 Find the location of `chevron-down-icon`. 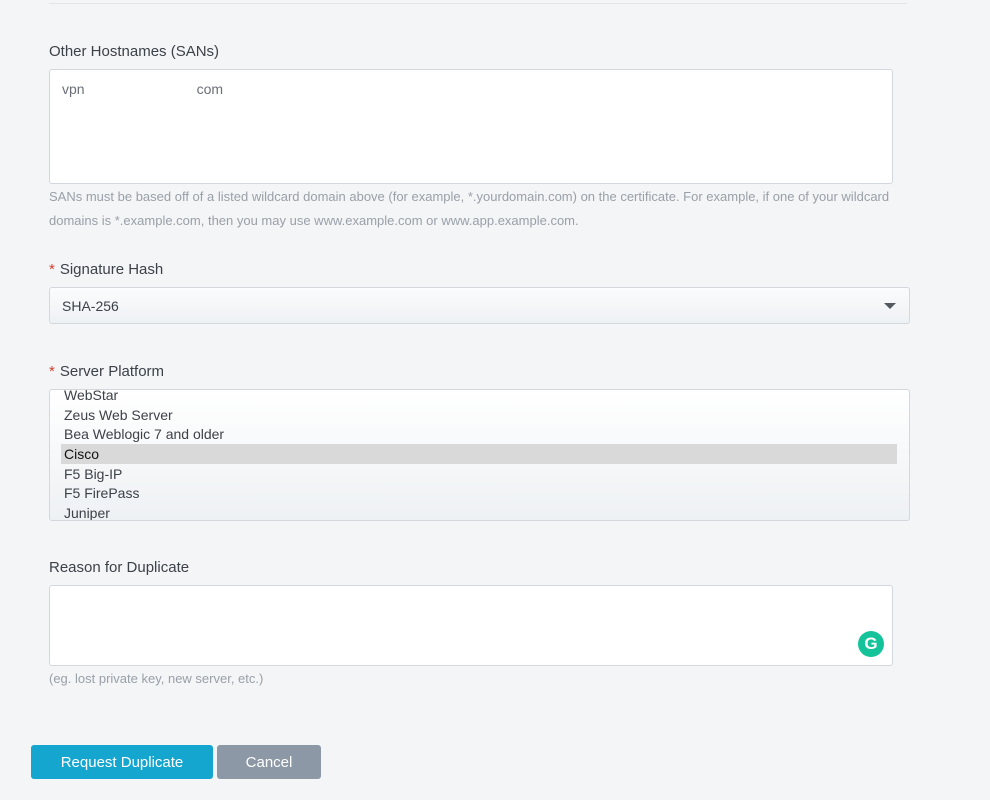

chevron-down-icon is located at coordinates (890, 306).